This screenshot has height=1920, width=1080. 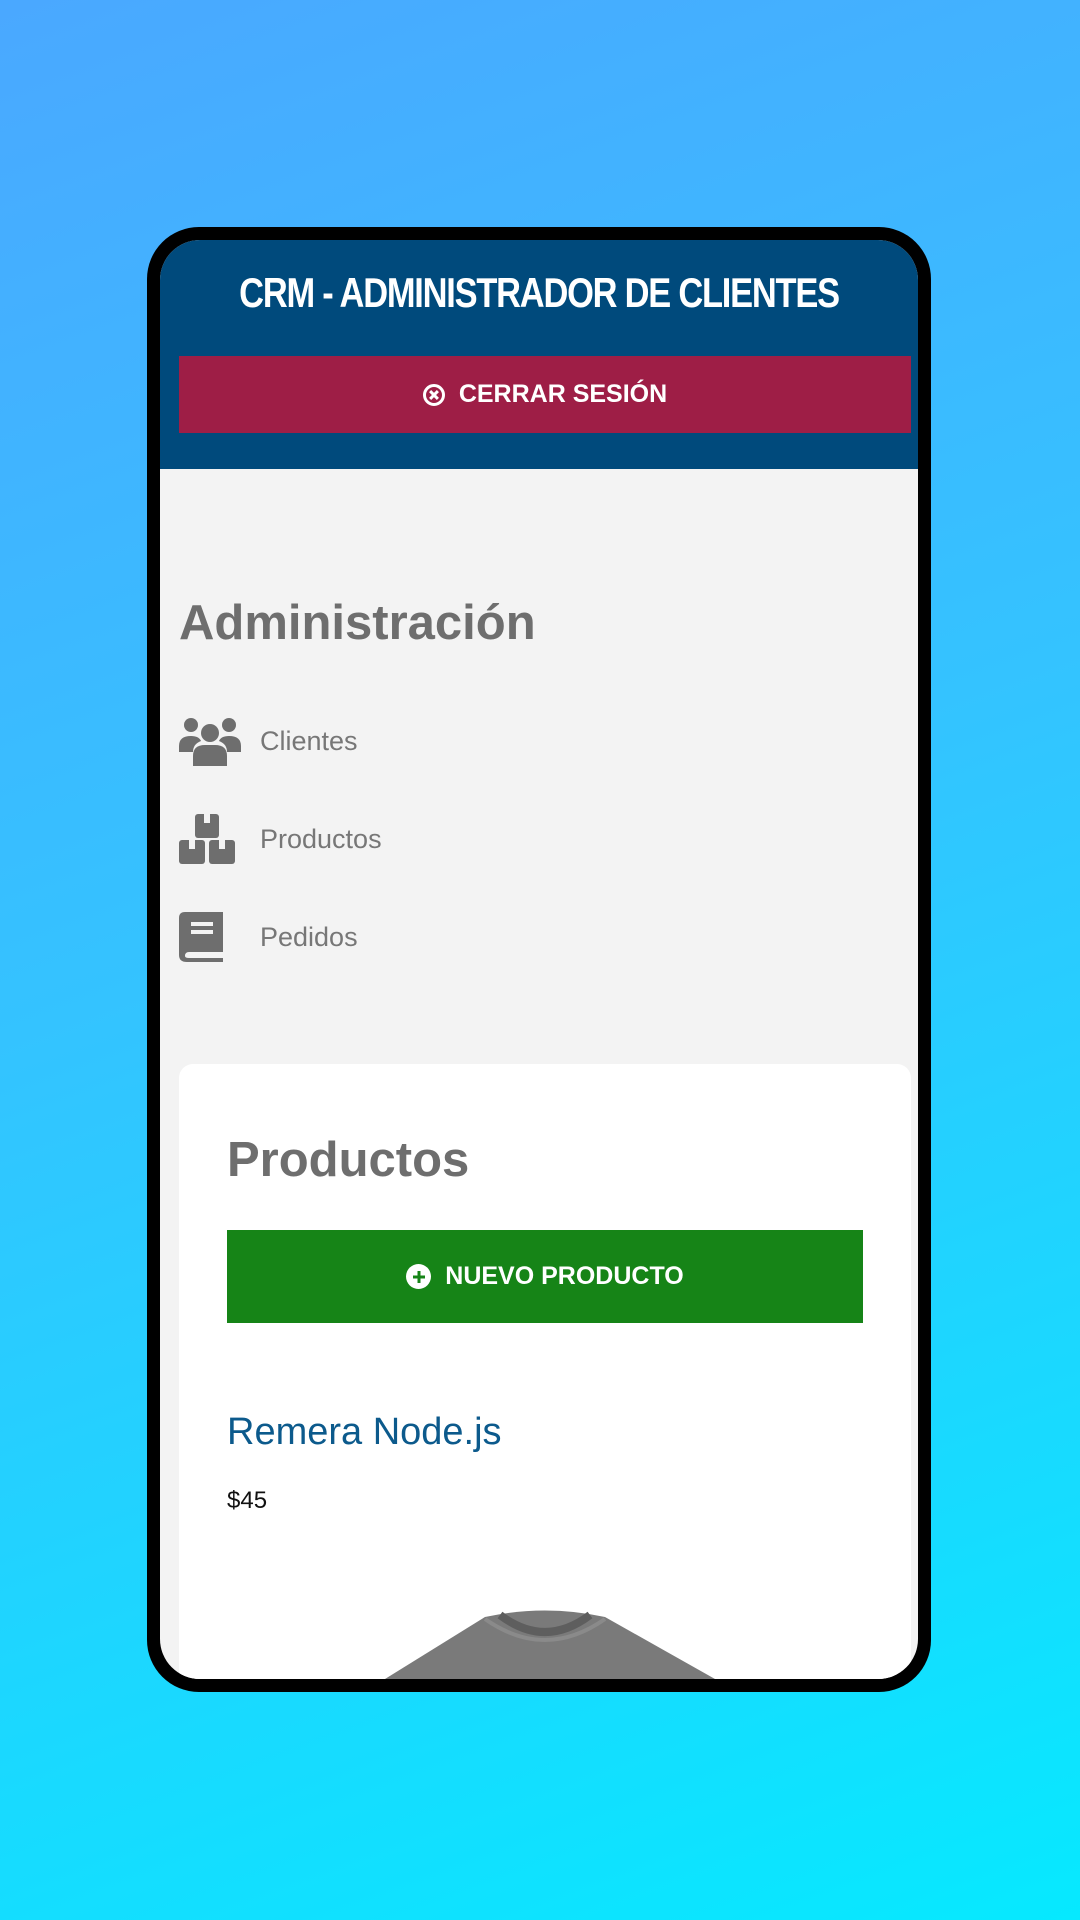 I want to click on logout-button: CERRAR SESIÓN, so click(x=545, y=394).